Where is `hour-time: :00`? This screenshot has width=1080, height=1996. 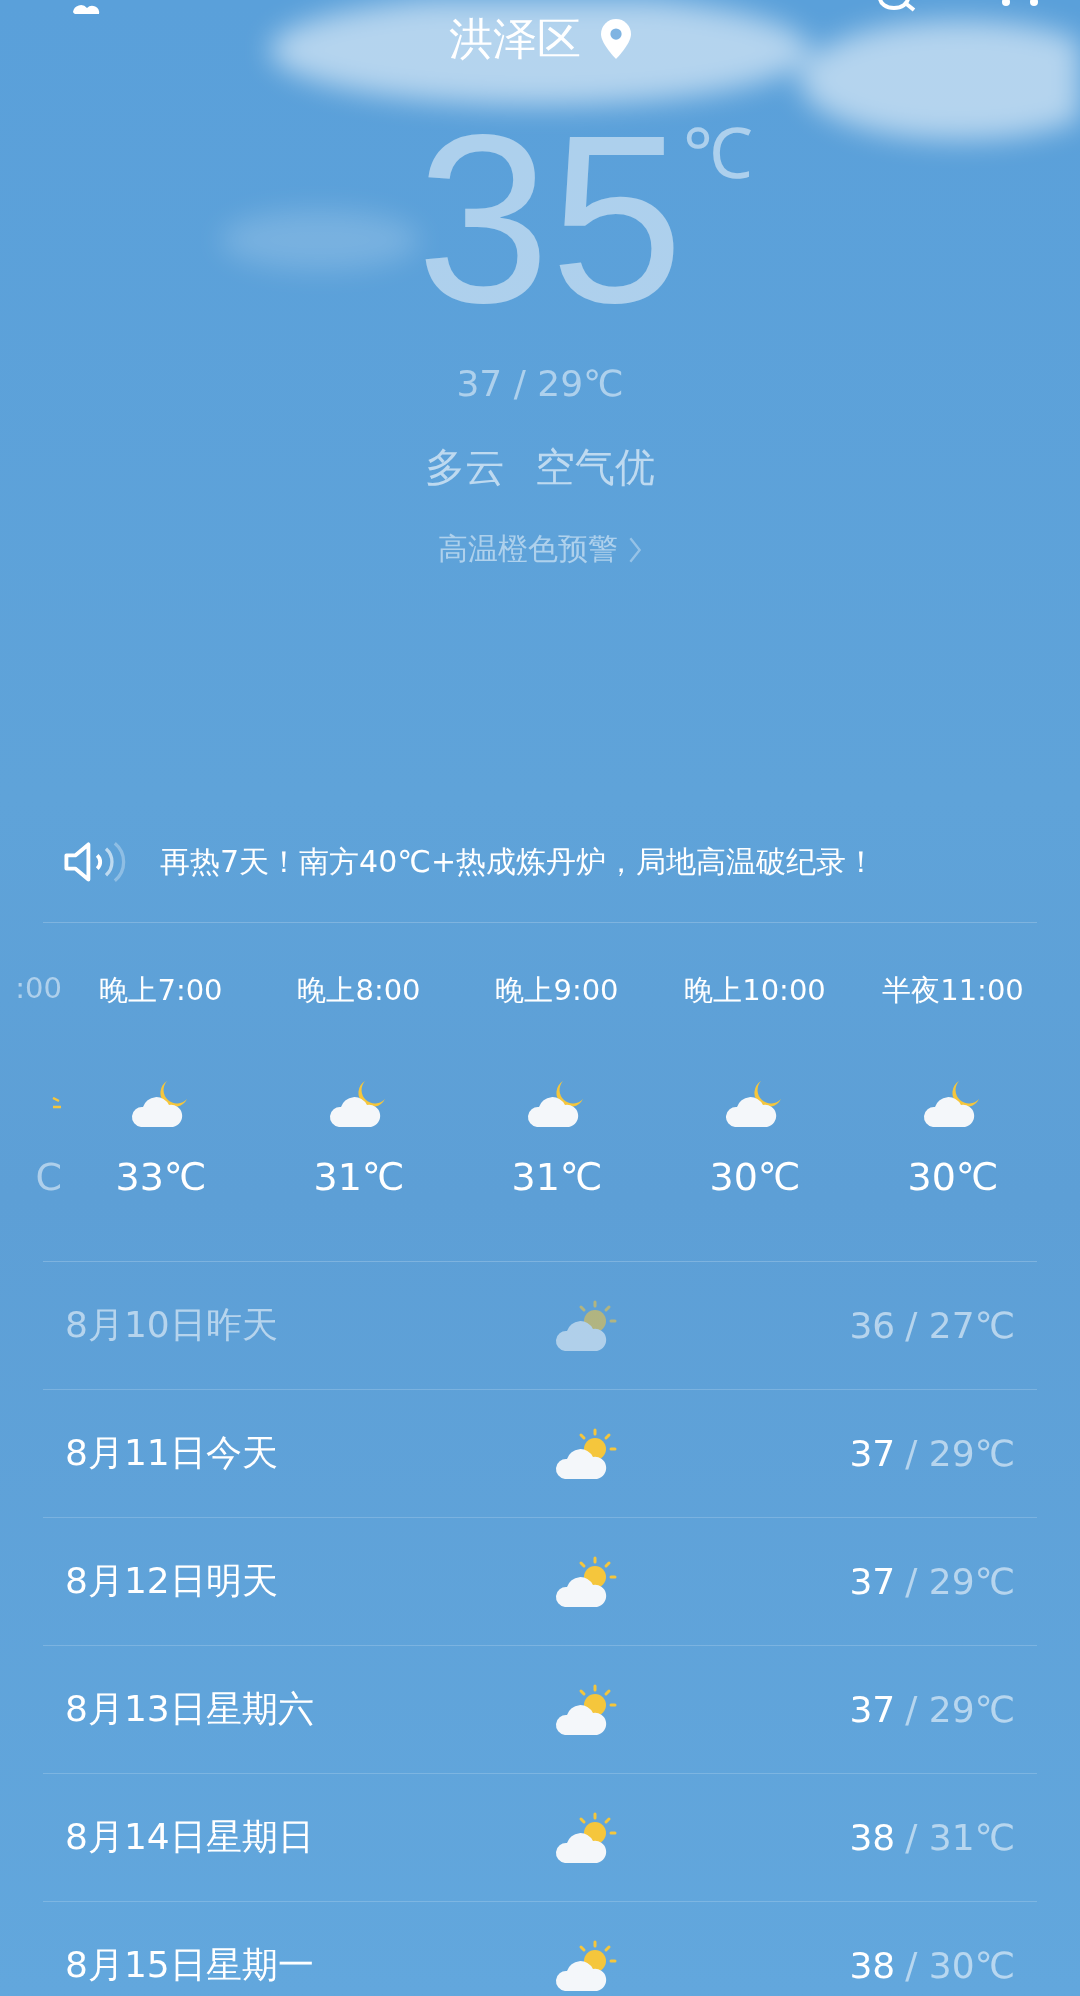
hour-time: :00 is located at coordinates (38, 989).